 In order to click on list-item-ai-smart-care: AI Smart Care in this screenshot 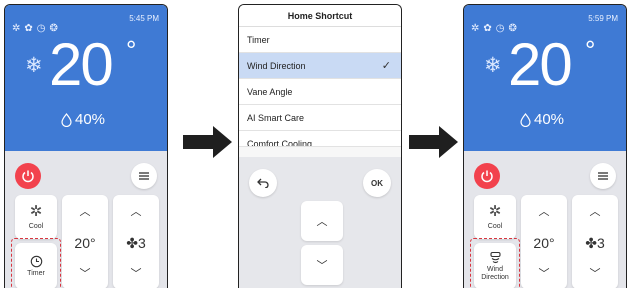, I will do `click(320, 118)`.